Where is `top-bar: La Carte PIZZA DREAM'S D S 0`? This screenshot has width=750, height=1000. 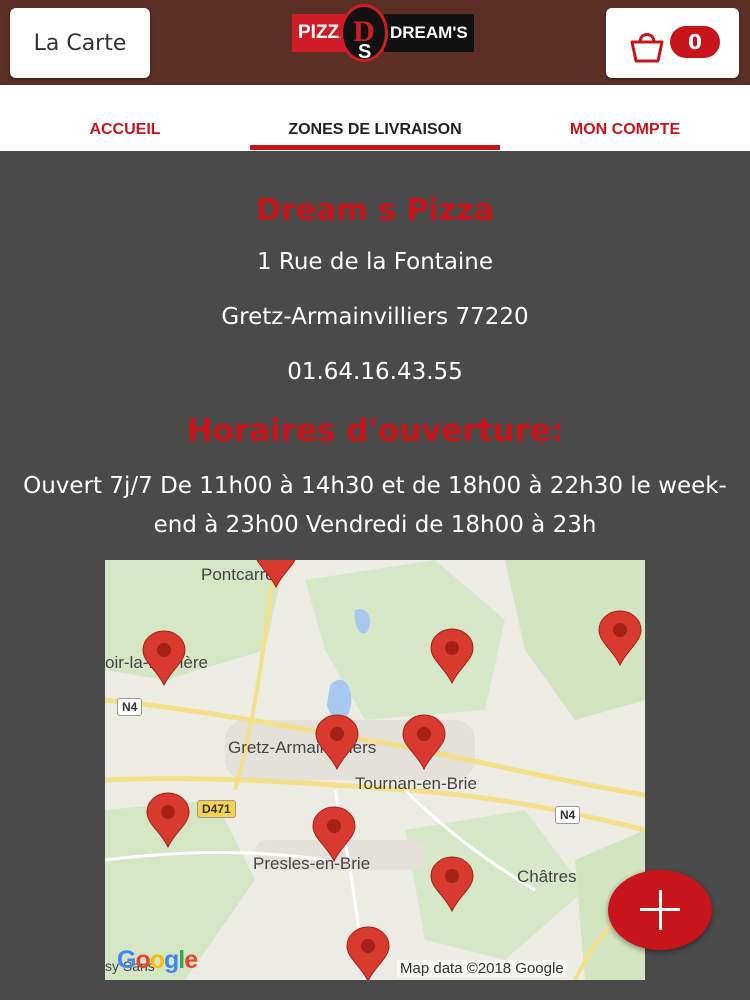 top-bar: La Carte PIZZA DREAM'S D S 0 is located at coordinates (375, 42).